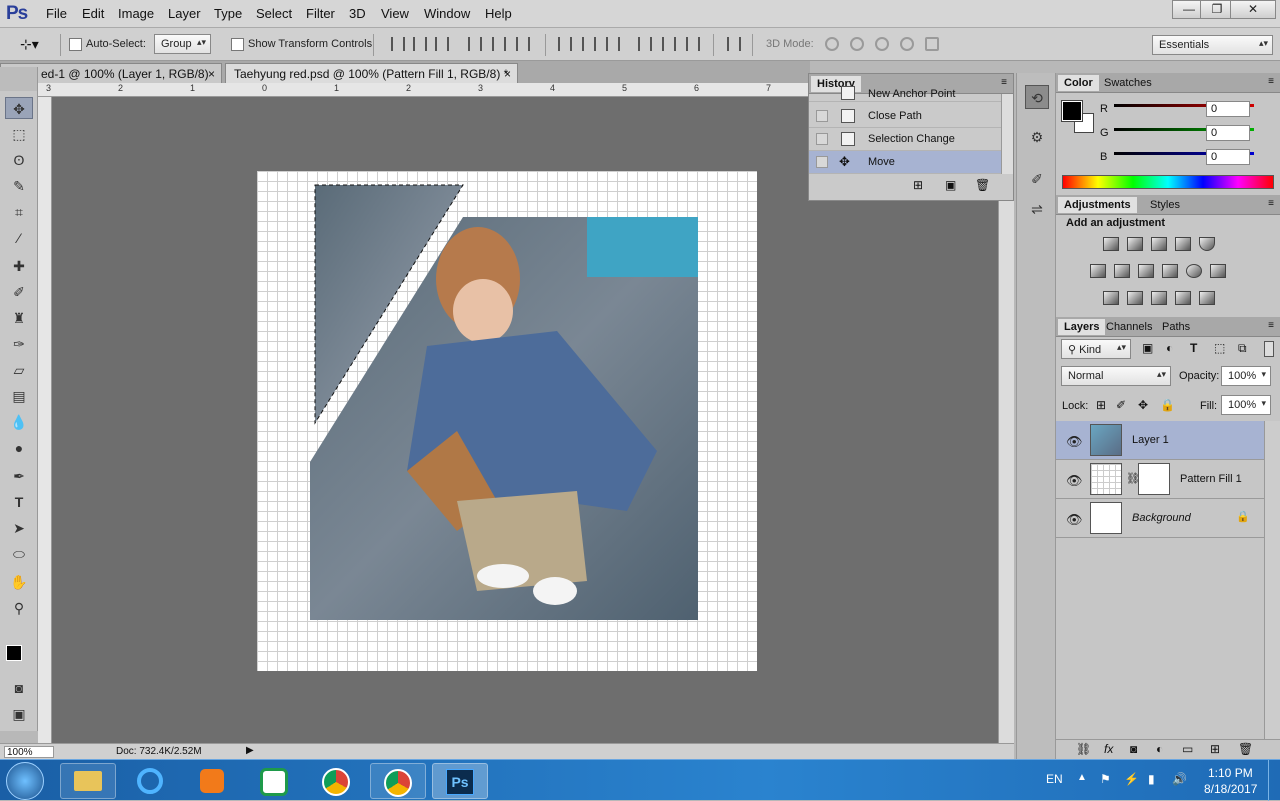  Describe the element at coordinates (274, 13) in the screenshot. I see `menu-select: Select` at that location.